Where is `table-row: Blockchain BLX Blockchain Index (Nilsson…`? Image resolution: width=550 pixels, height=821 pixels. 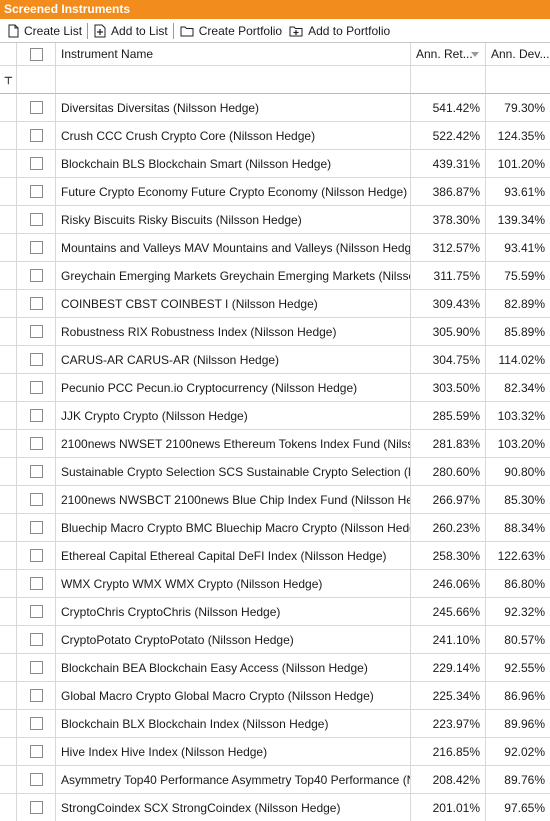 table-row: Blockchain BLX Blockchain Index (Nilsson… is located at coordinates (275, 724).